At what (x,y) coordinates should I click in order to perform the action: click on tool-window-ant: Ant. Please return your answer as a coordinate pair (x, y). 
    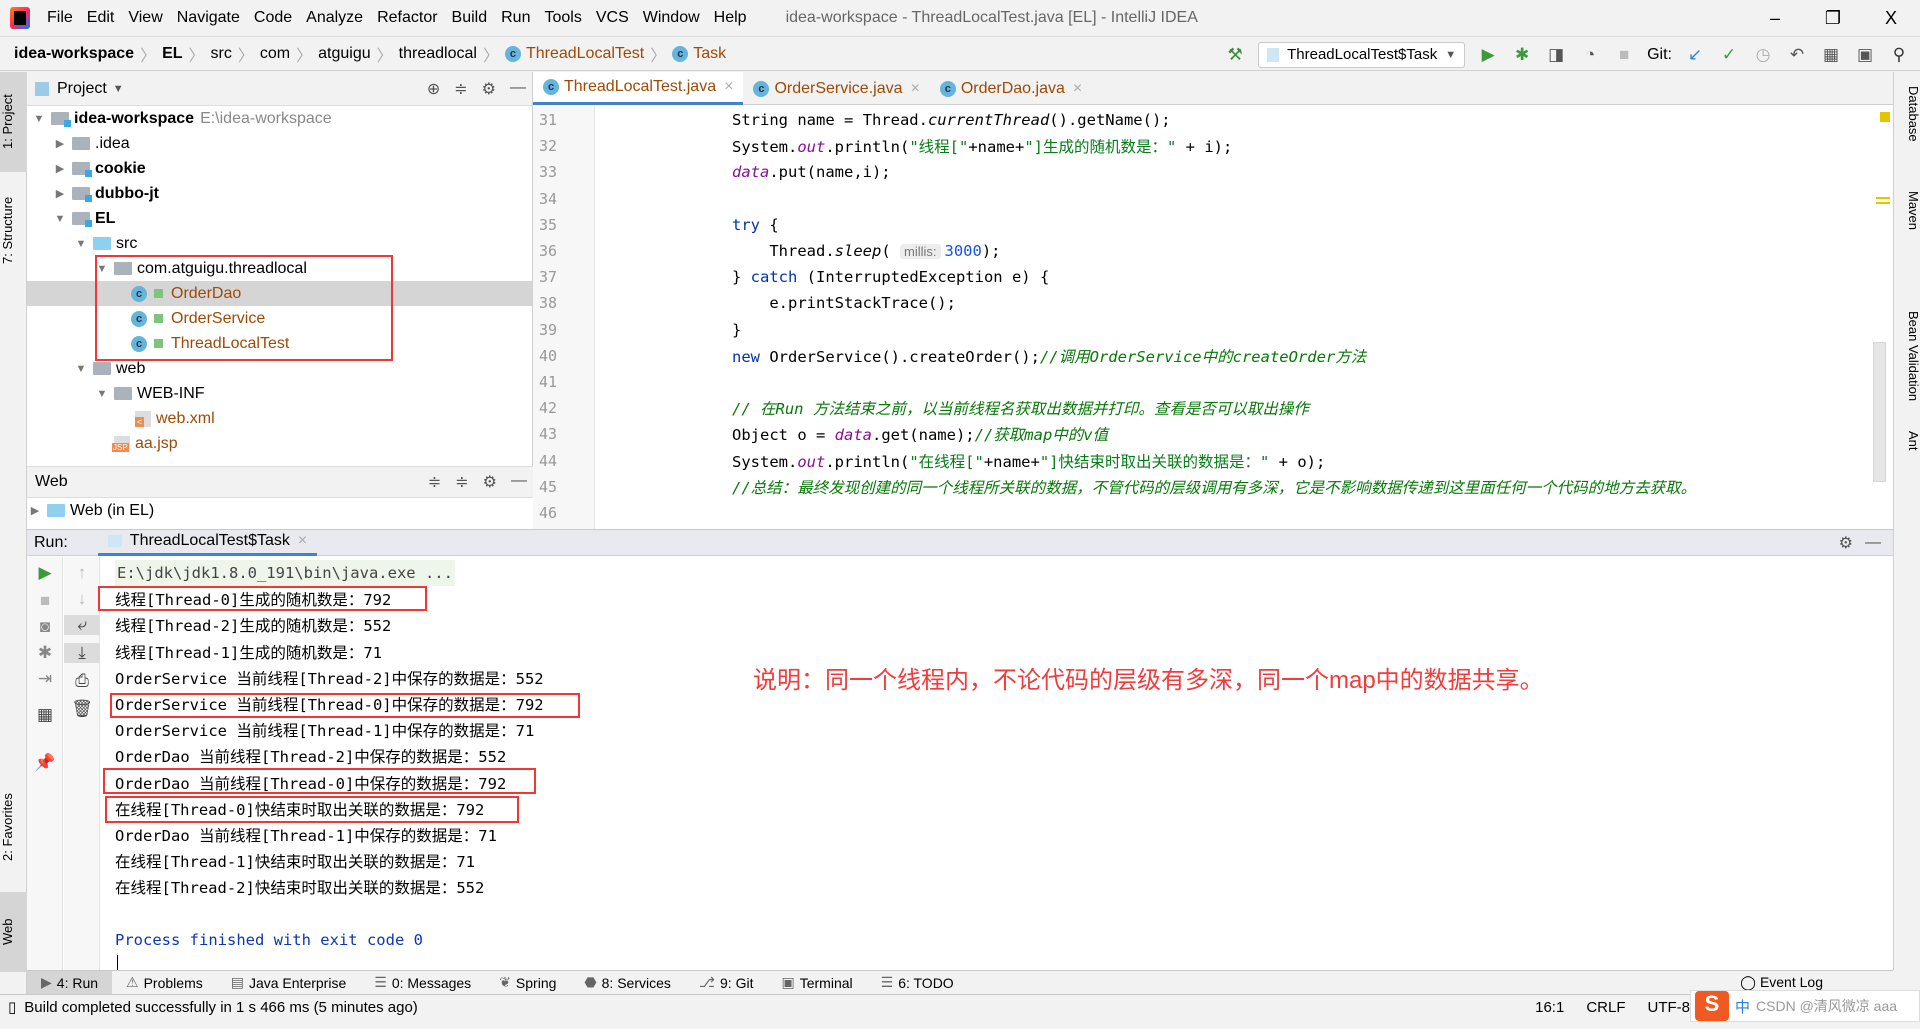
    Looking at the image, I should click on (1907, 439).